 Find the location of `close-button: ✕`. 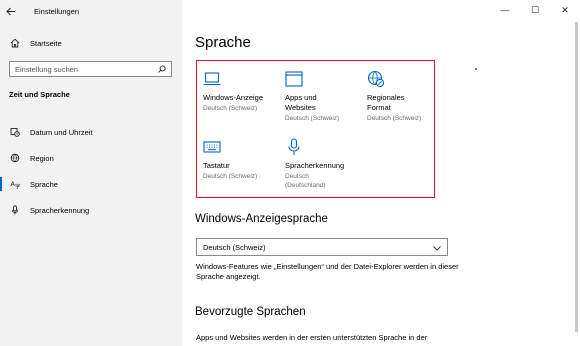

close-button: ✕ is located at coordinates (565, 10).